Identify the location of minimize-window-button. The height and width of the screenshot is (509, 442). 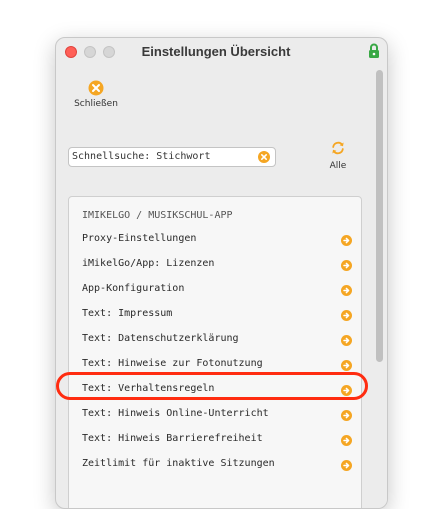
(90, 52).